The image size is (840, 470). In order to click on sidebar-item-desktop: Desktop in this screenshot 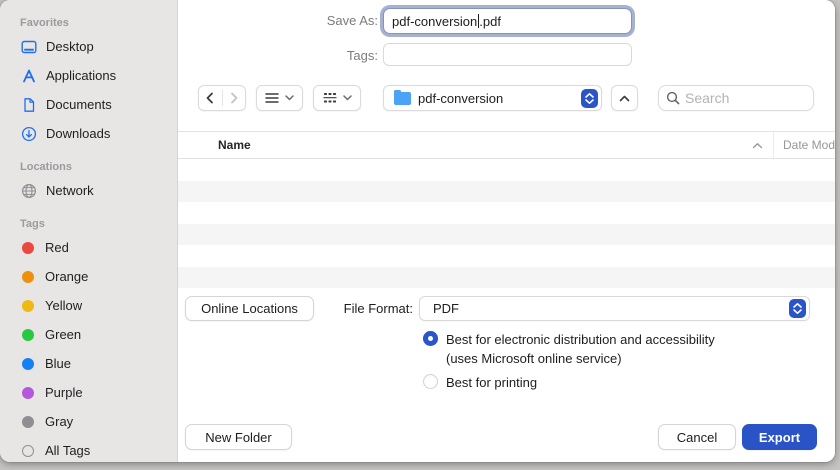, I will do `click(98, 46)`.